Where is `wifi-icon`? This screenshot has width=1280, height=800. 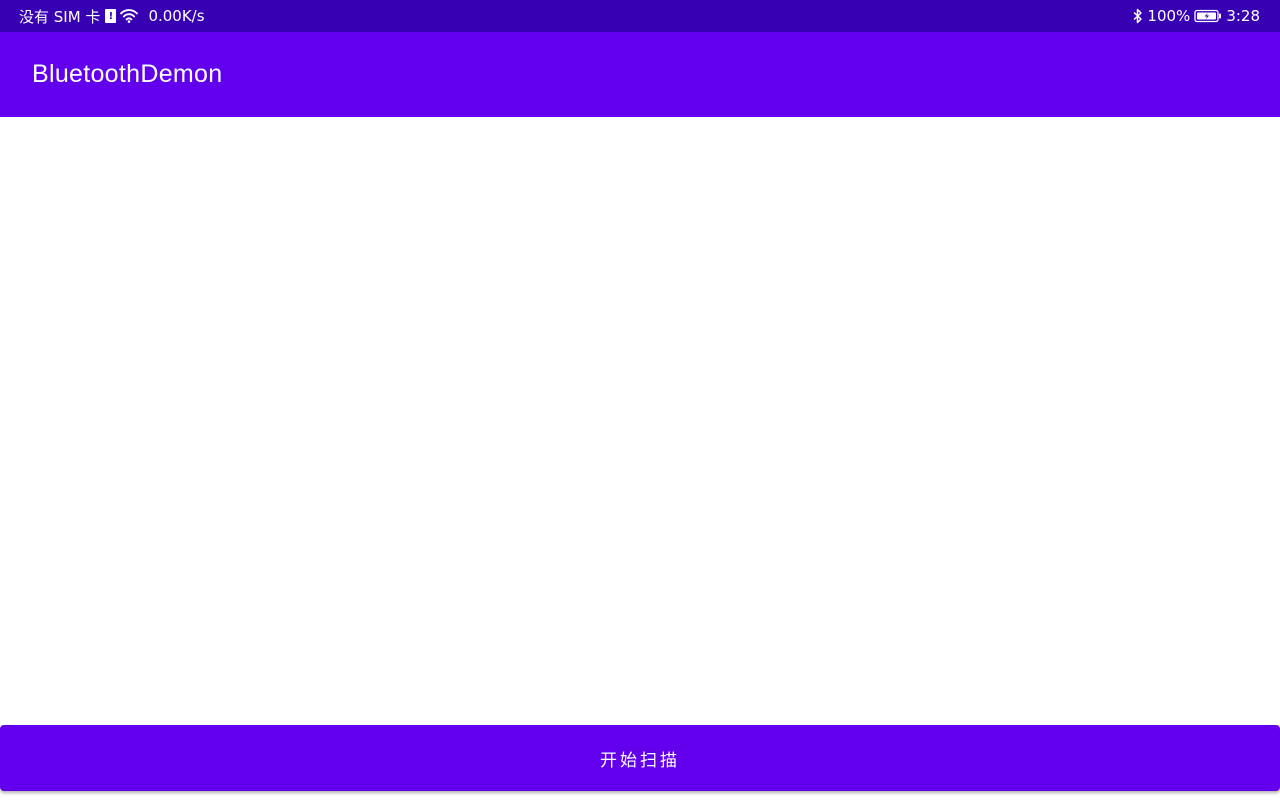
wifi-icon is located at coordinates (129, 16).